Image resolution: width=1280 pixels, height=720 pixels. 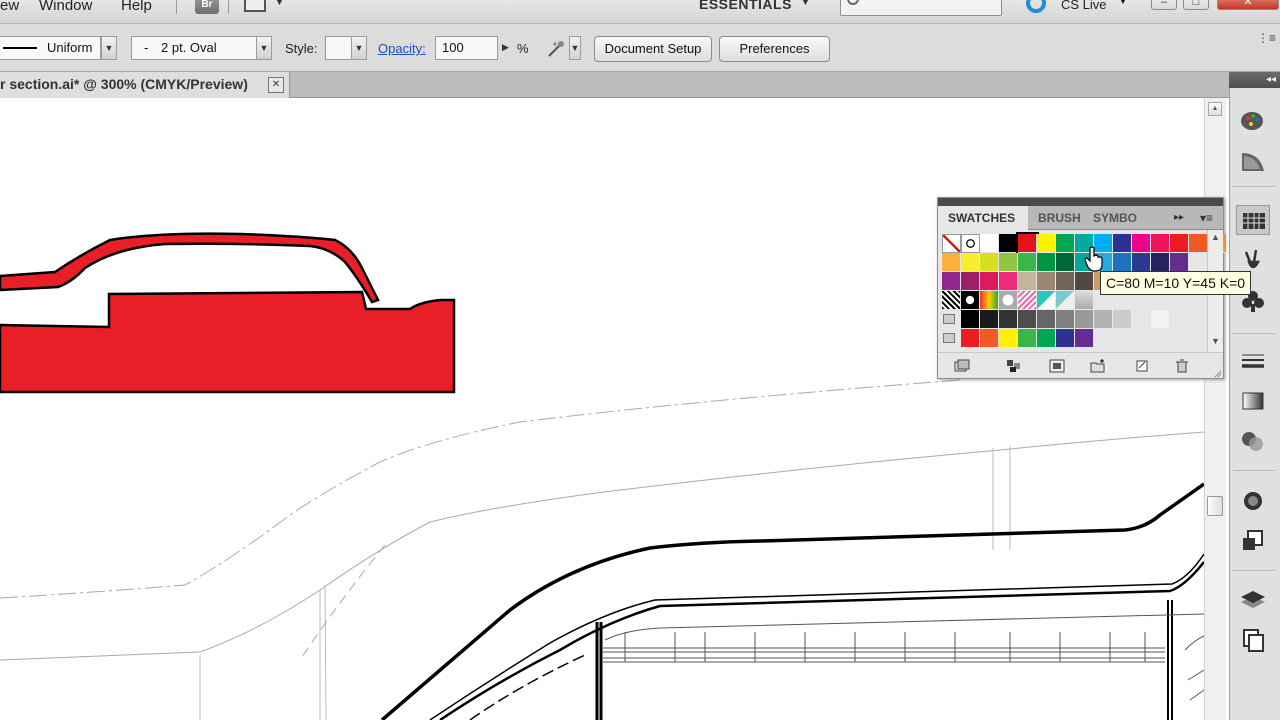 I want to click on collapse-icon: ◂◂, so click(x=1271, y=80).